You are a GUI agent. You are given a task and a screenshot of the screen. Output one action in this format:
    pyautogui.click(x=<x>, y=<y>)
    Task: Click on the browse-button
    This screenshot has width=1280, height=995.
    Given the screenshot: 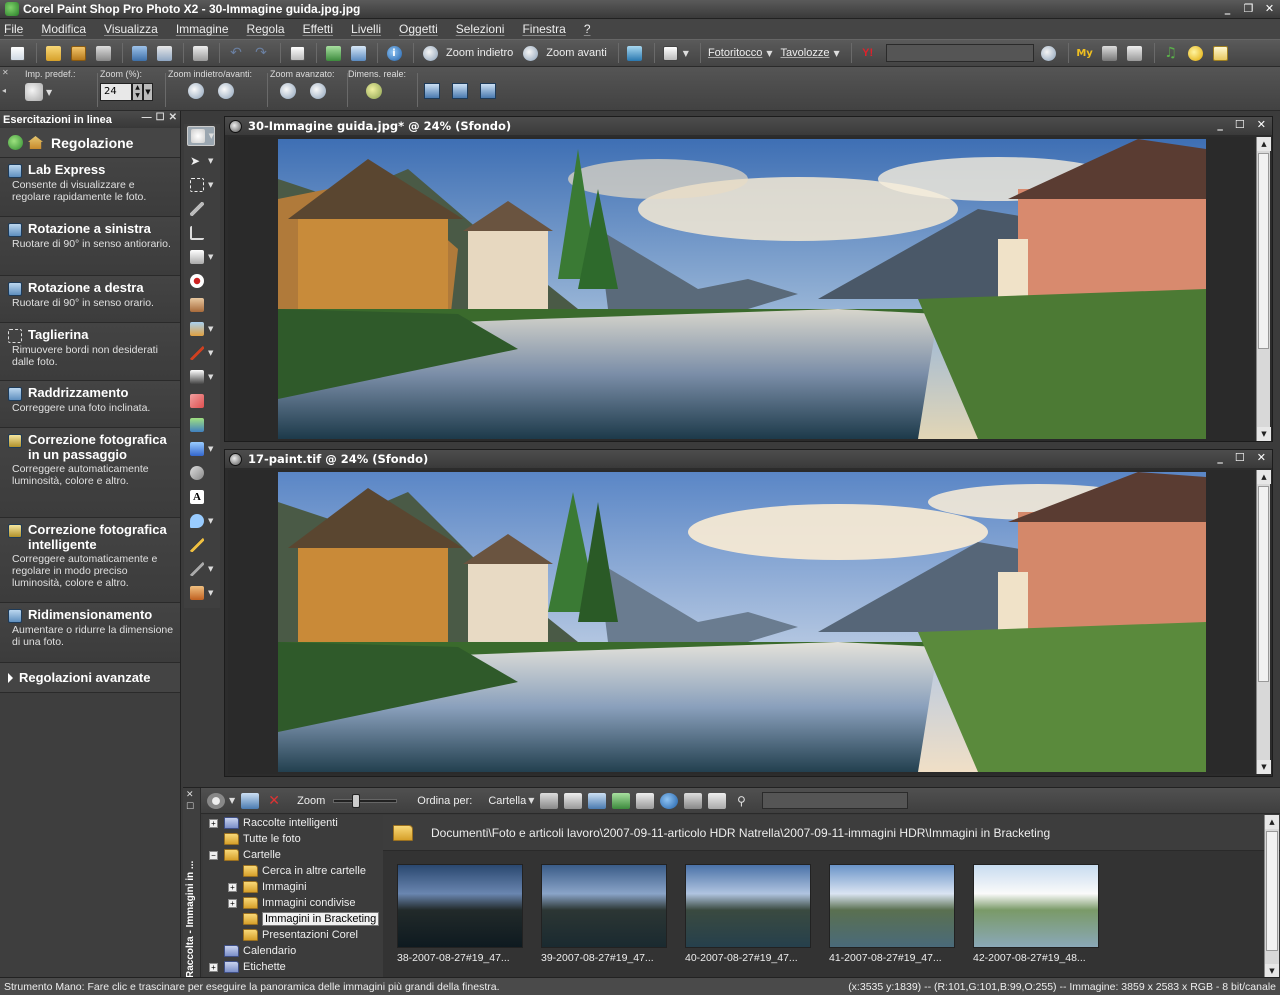 What is the action you would take?
    pyautogui.click(x=78, y=53)
    